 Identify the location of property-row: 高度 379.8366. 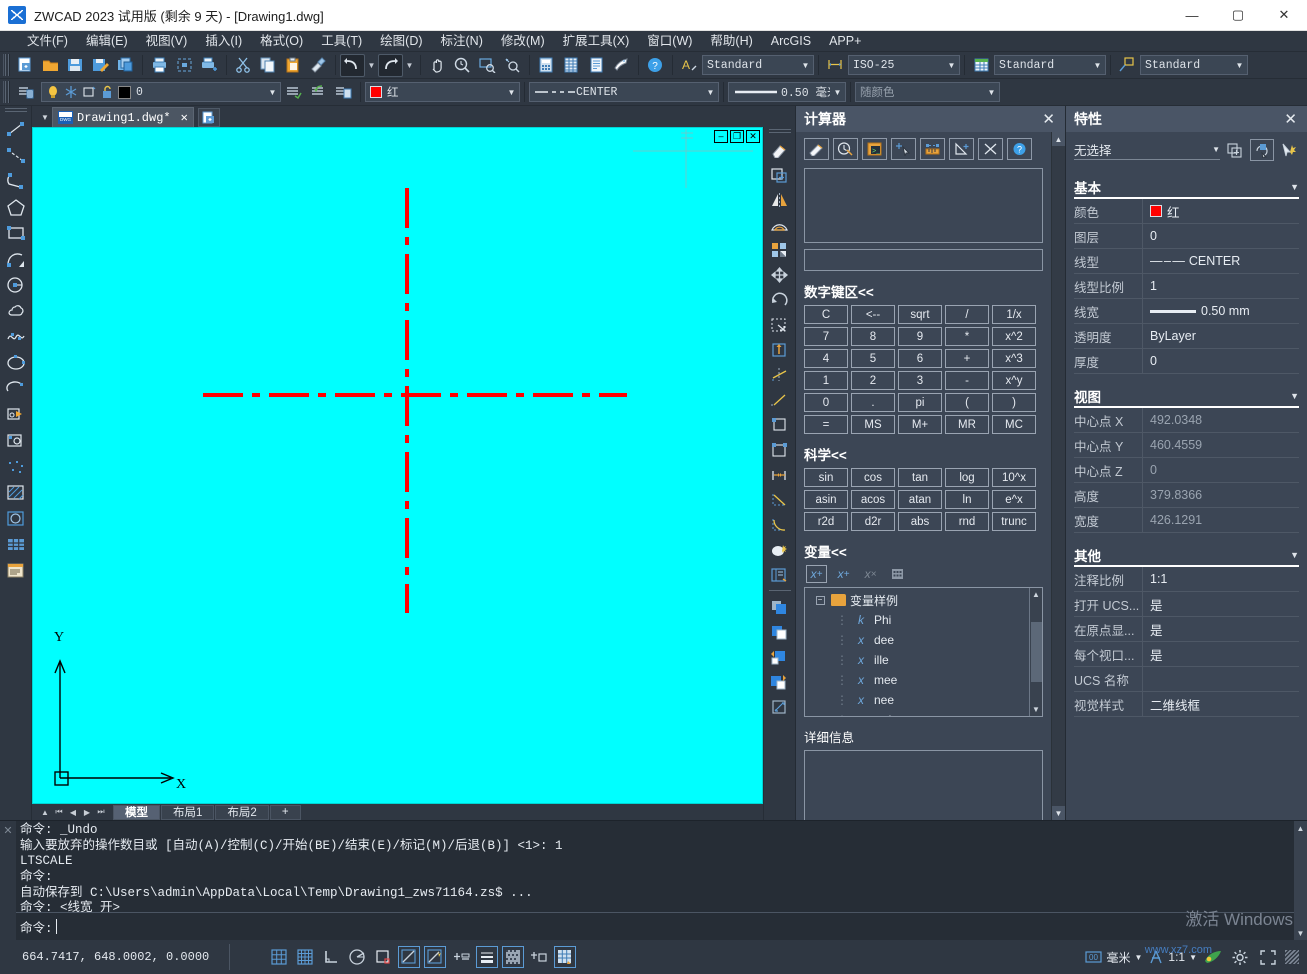
(1186, 495).